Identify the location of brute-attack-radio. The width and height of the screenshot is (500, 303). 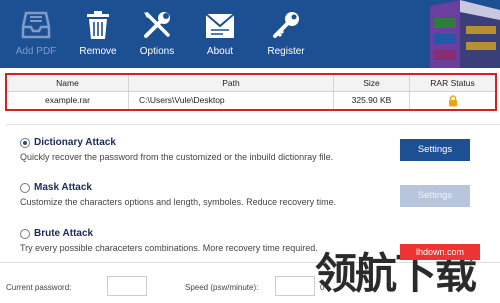
(25, 234).